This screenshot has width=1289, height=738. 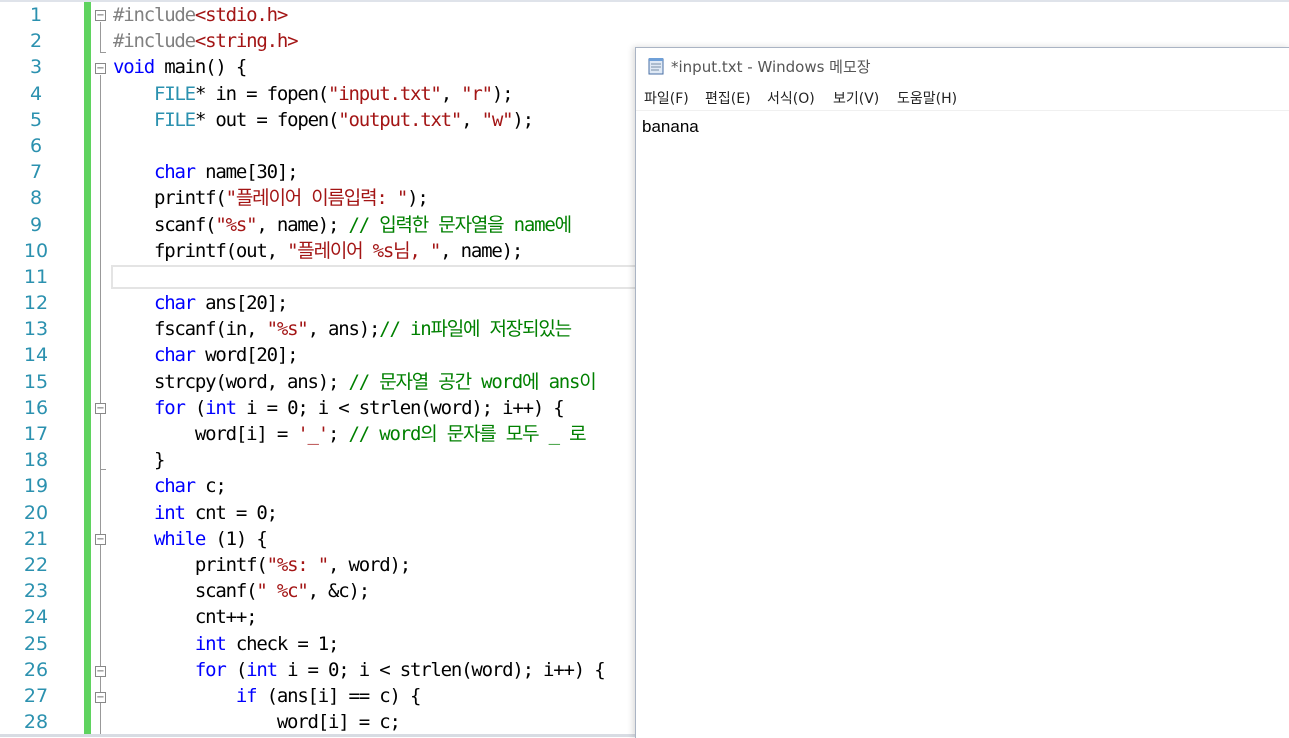 I want to click on code-token: main() {, so click(x=200, y=67).